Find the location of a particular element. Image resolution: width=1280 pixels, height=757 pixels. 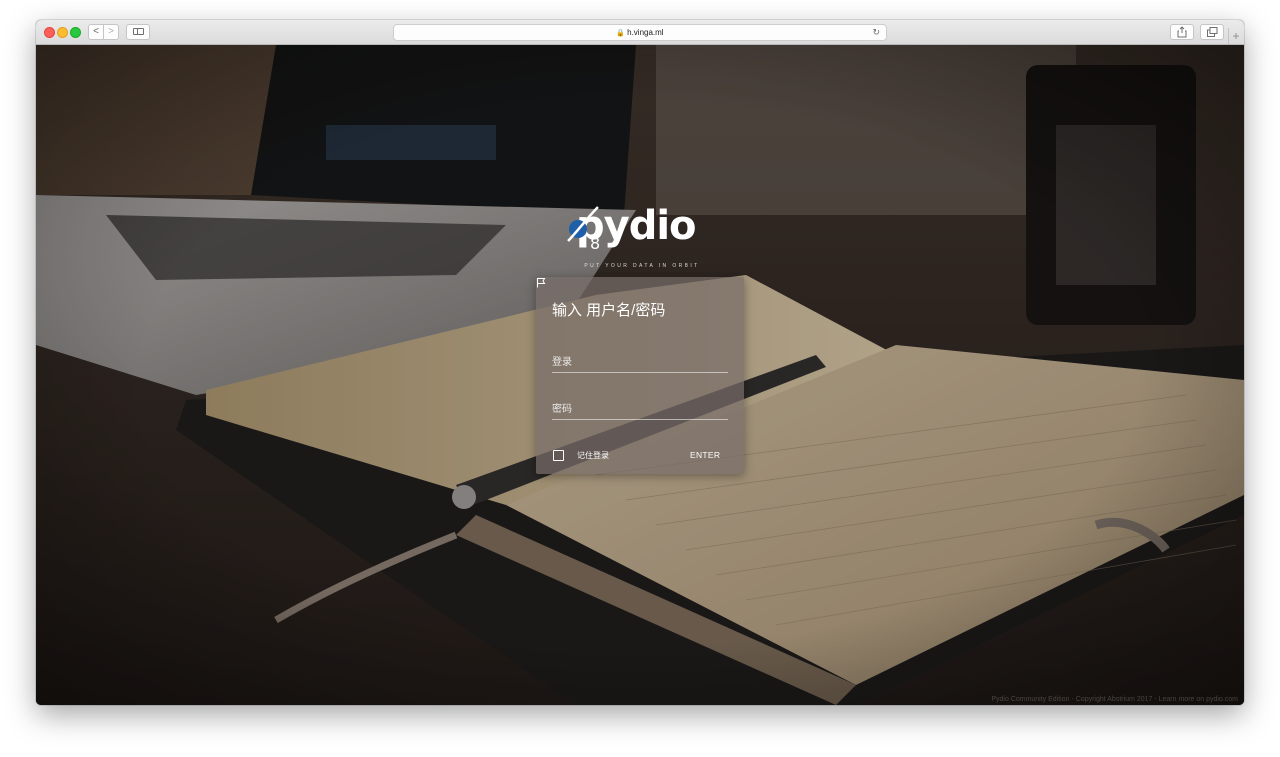

language-flag-icon is located at coordinates (541, 282).